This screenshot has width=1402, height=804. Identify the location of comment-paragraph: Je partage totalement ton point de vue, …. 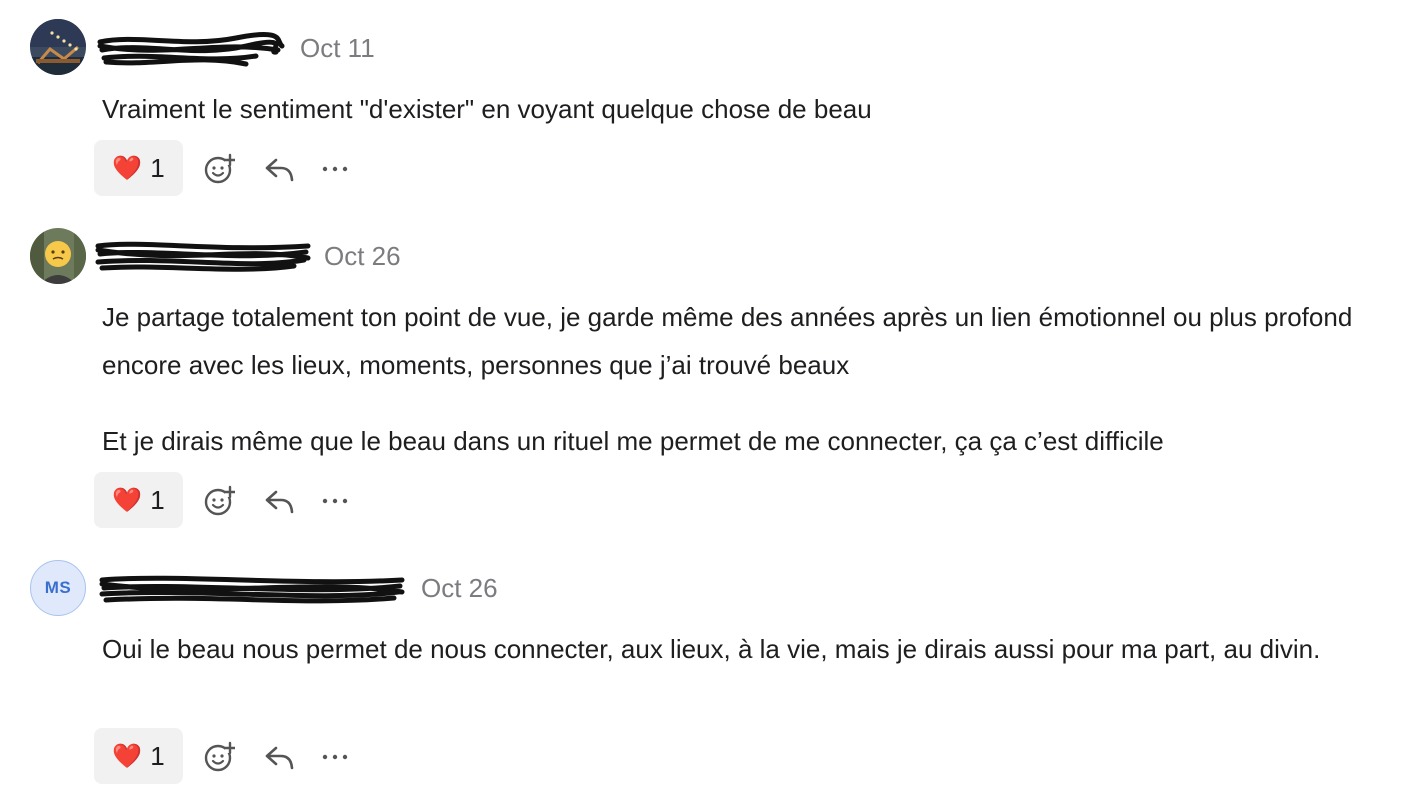
(727, 341).